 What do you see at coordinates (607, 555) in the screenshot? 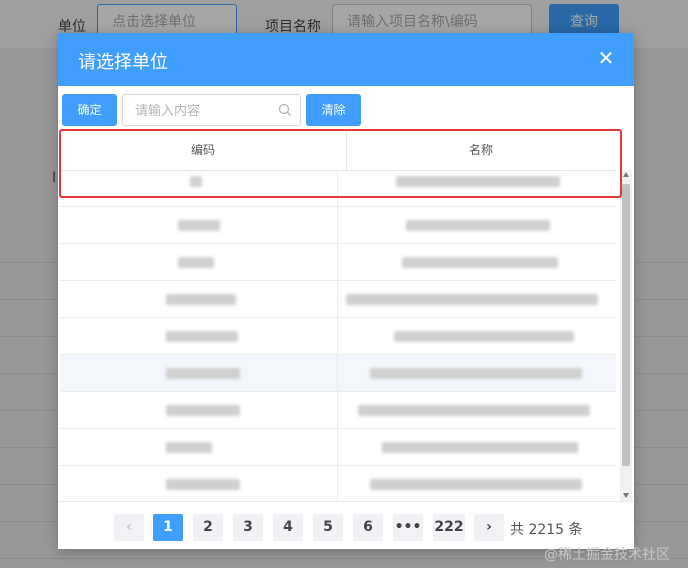
I see `watermark: @稀土掘金技术社区` at bounding box center [607, 555].